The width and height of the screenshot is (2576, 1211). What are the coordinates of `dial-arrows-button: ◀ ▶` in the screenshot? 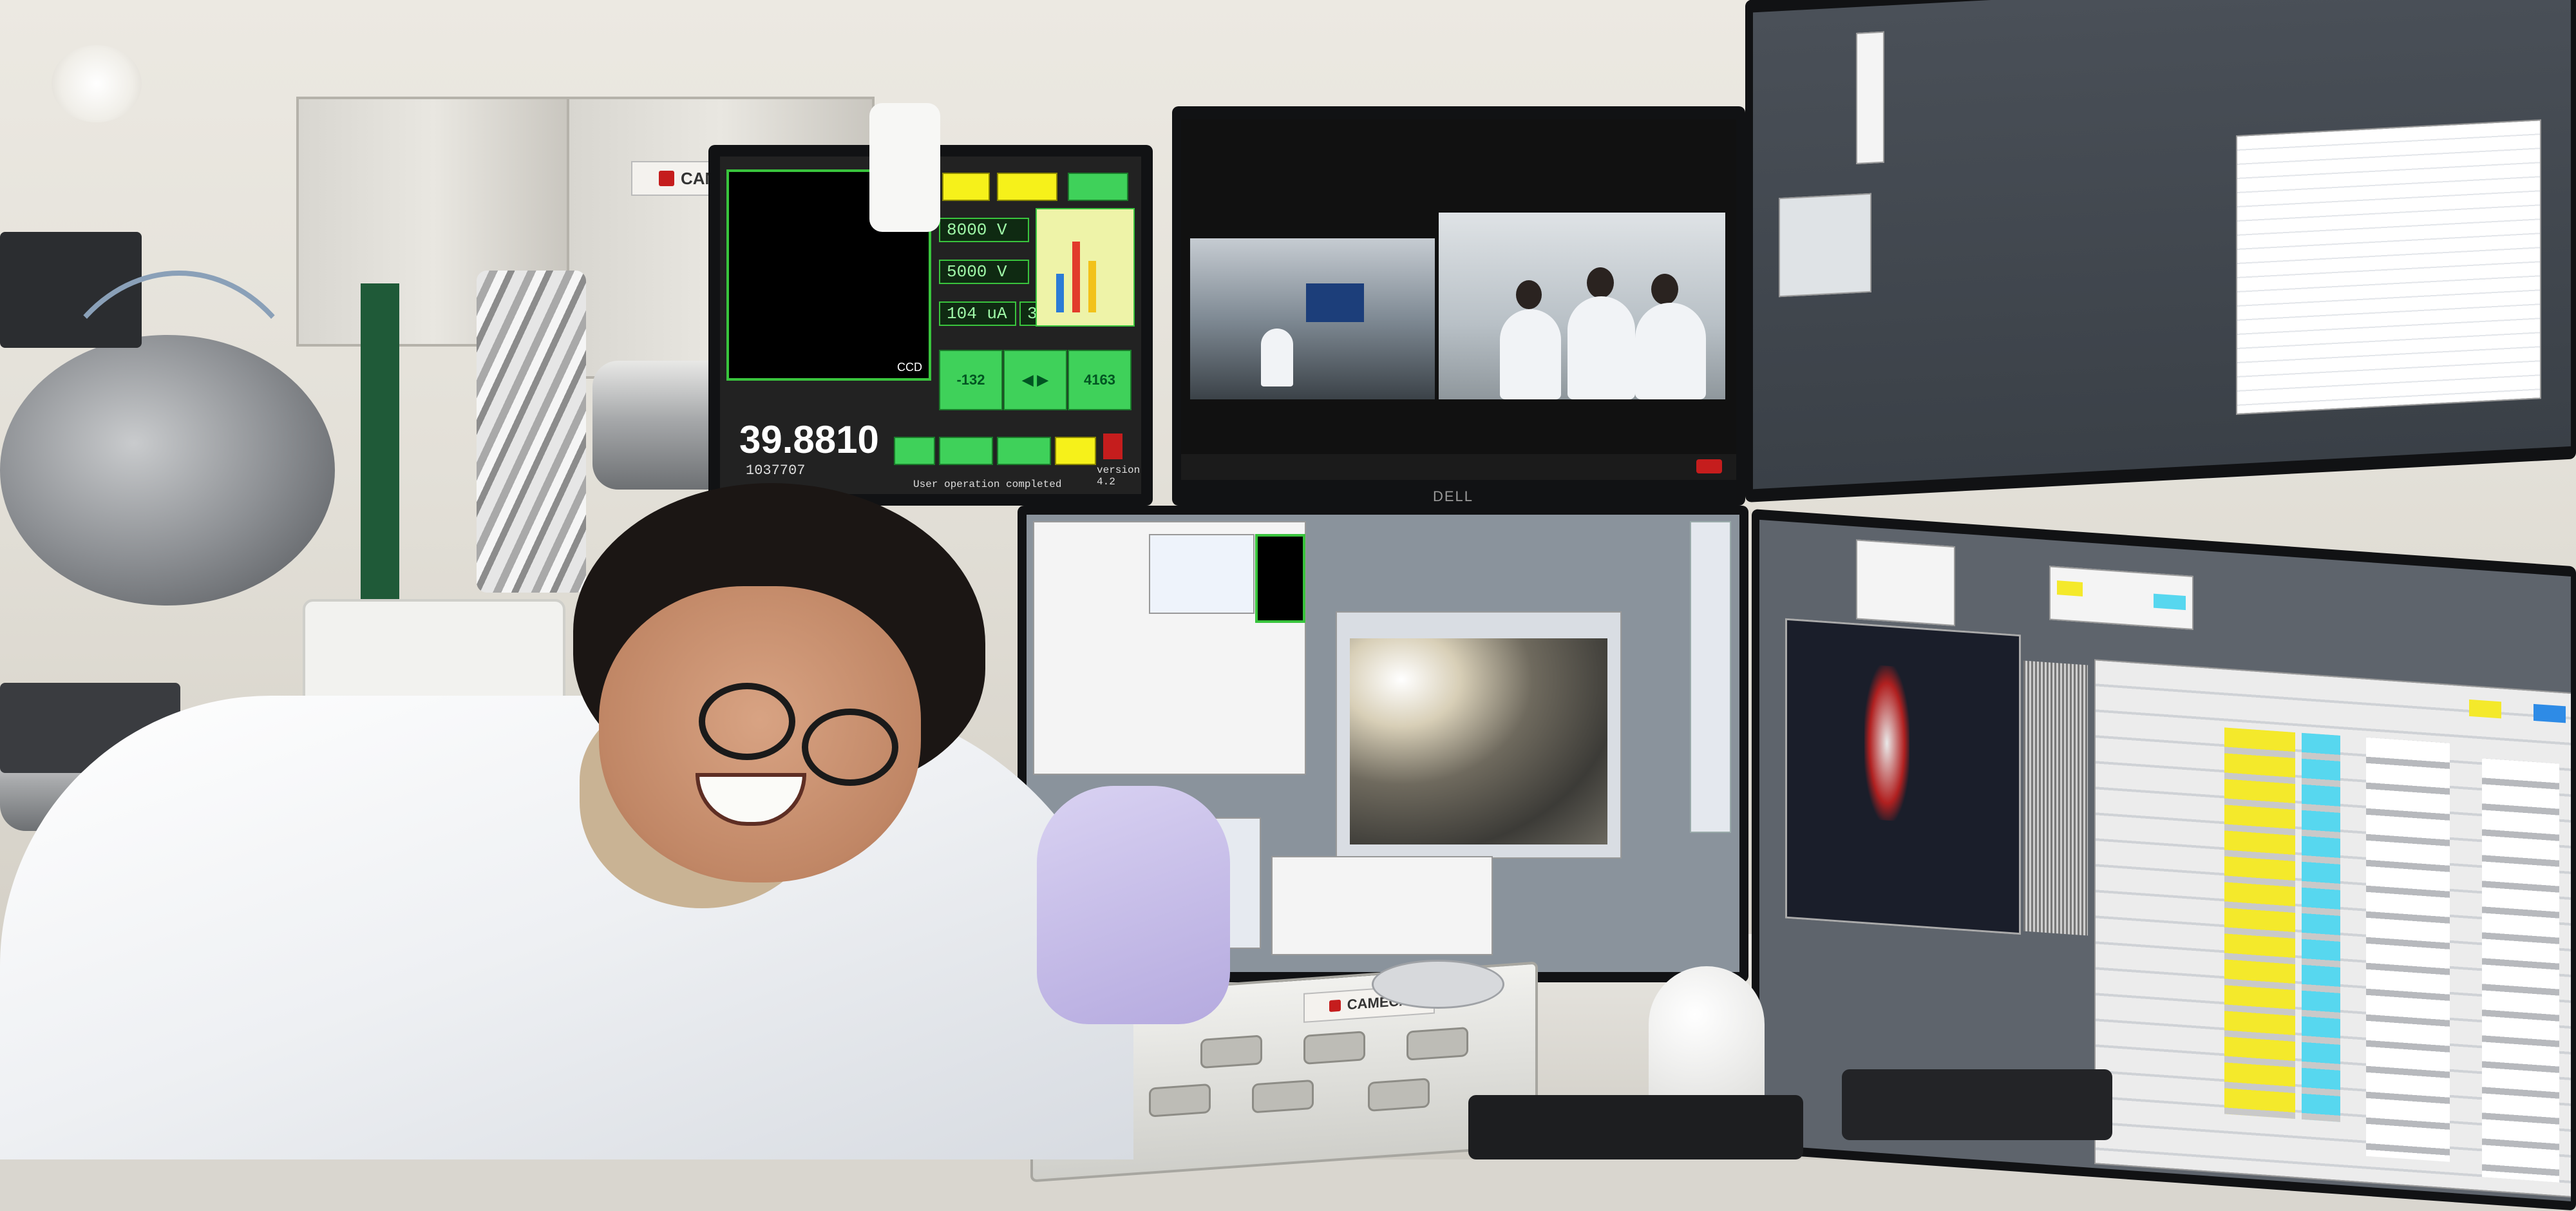 It's located at (1035, 380).